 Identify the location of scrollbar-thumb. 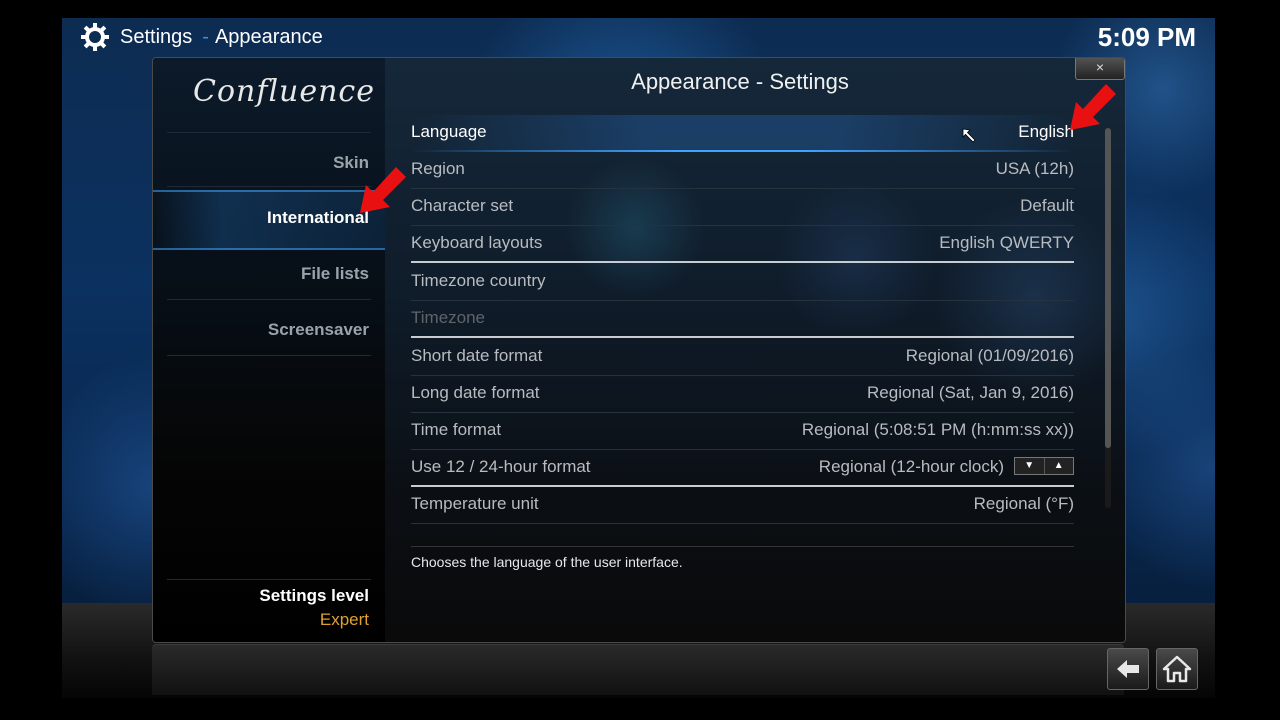
(1108, 288).